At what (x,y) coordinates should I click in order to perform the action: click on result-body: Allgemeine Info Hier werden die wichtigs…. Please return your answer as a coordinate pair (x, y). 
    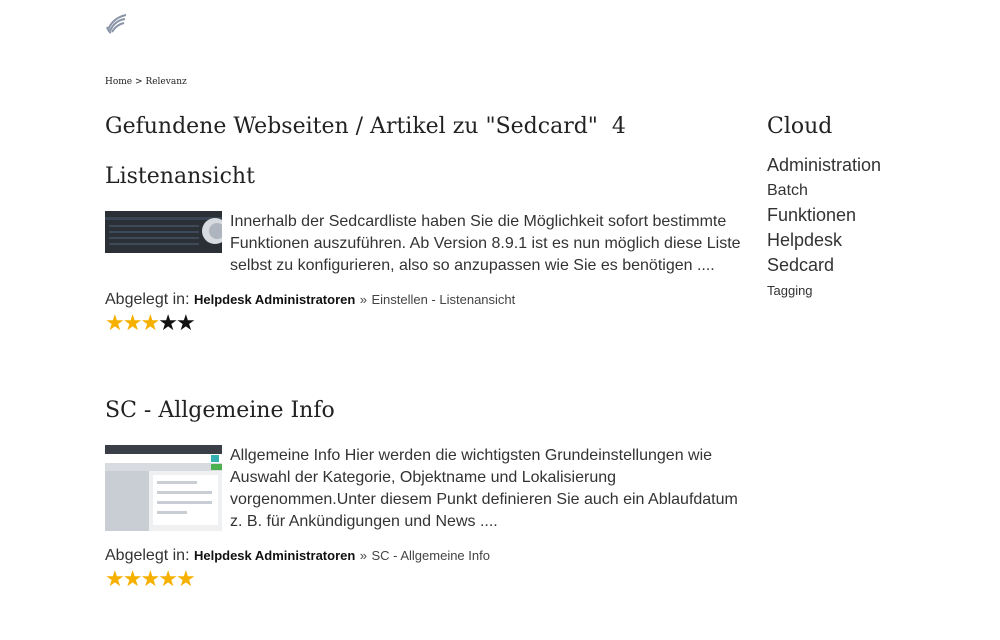
    Looking at the image, I should click on (425, 489).